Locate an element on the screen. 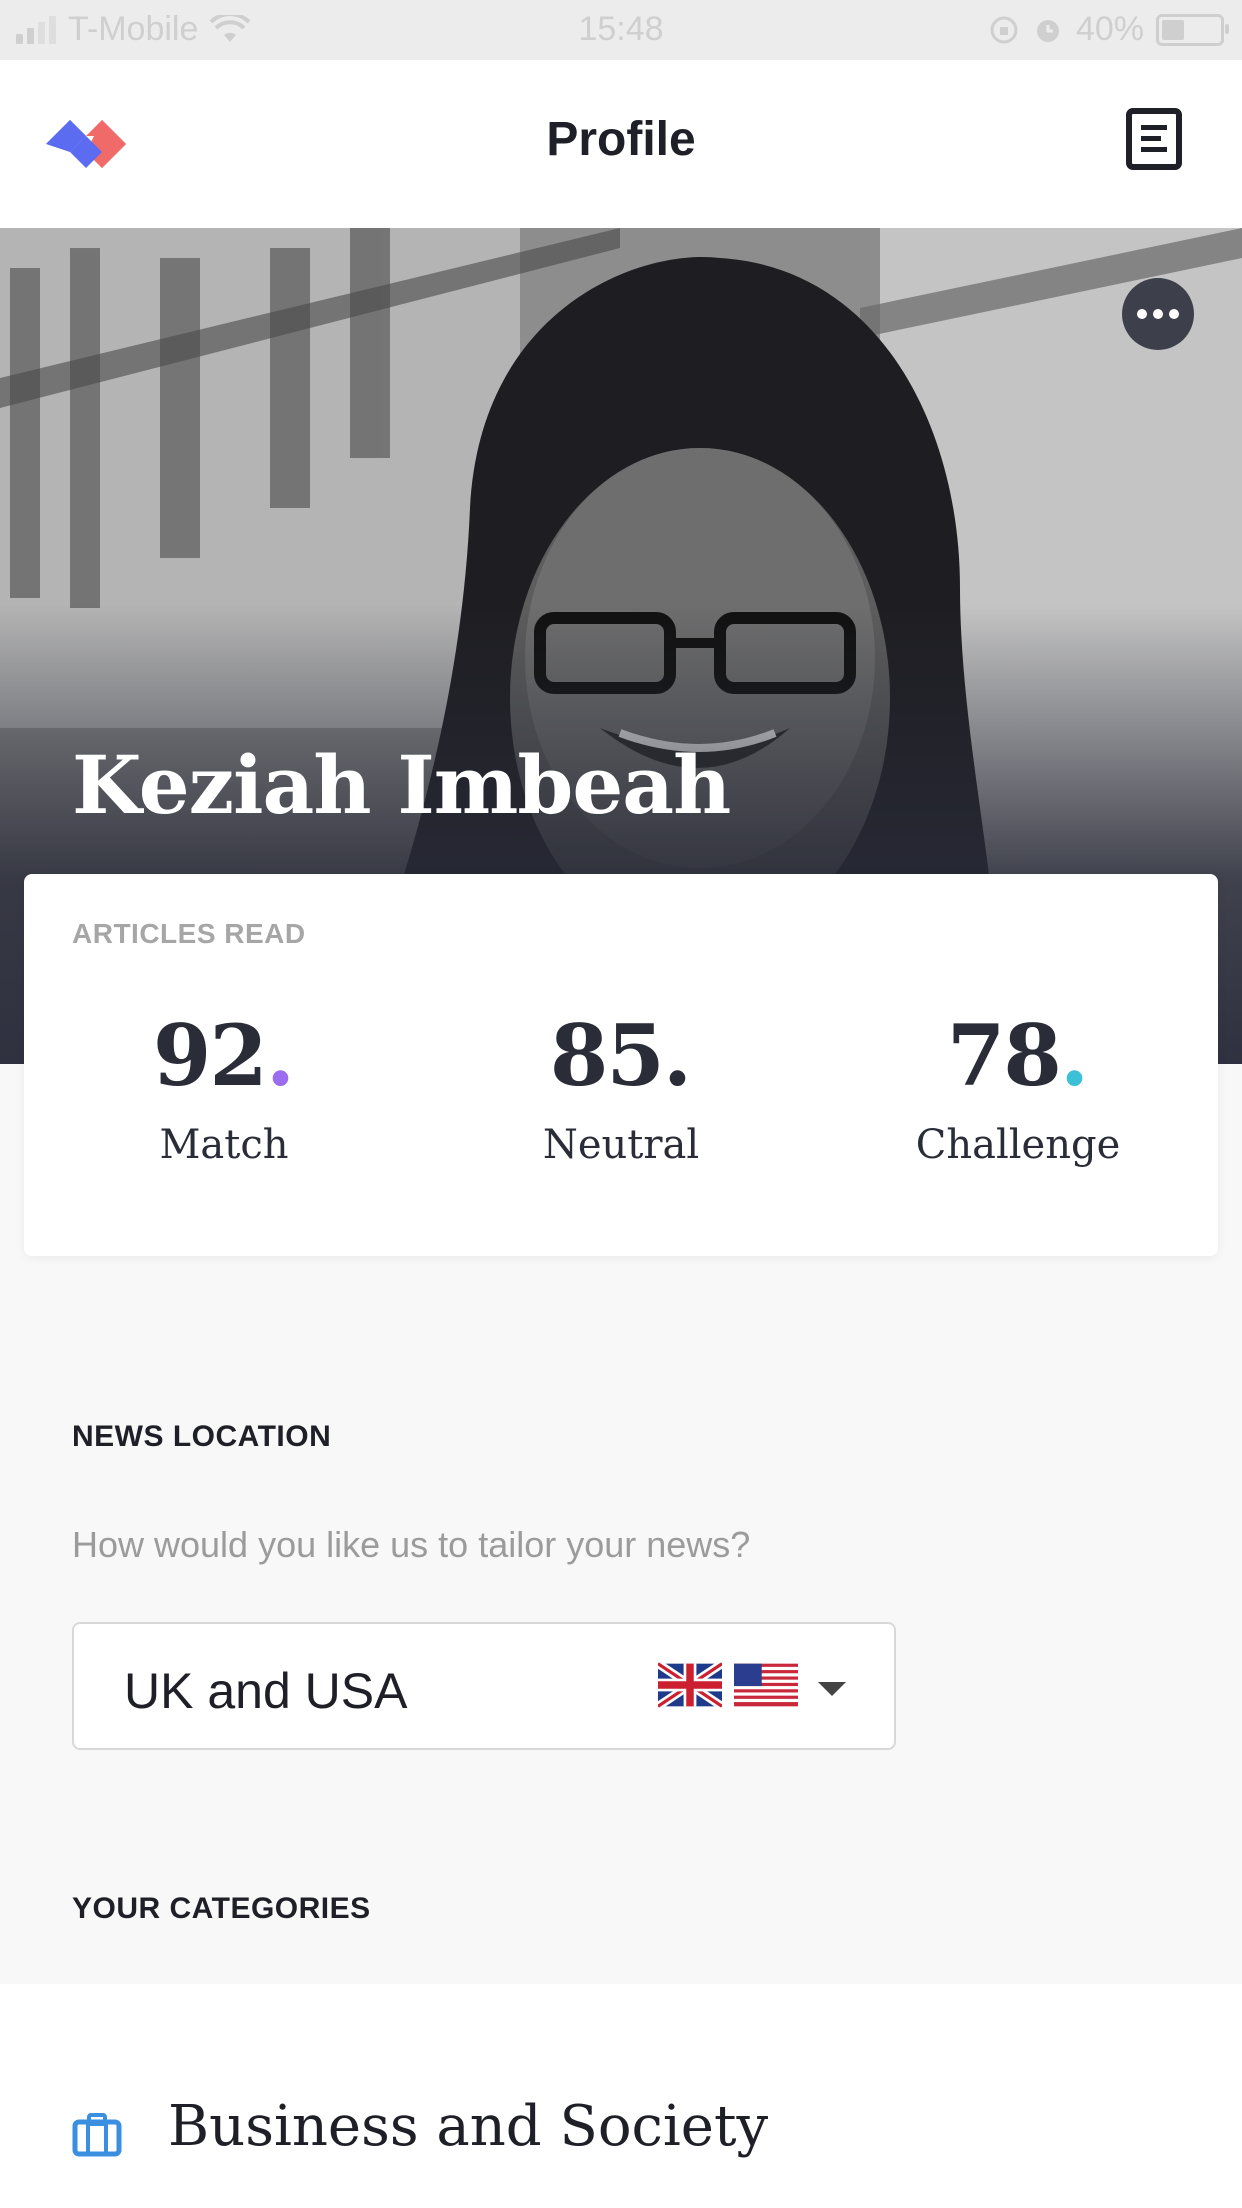  articles-list-icon is located at coordinates (1154, 139).